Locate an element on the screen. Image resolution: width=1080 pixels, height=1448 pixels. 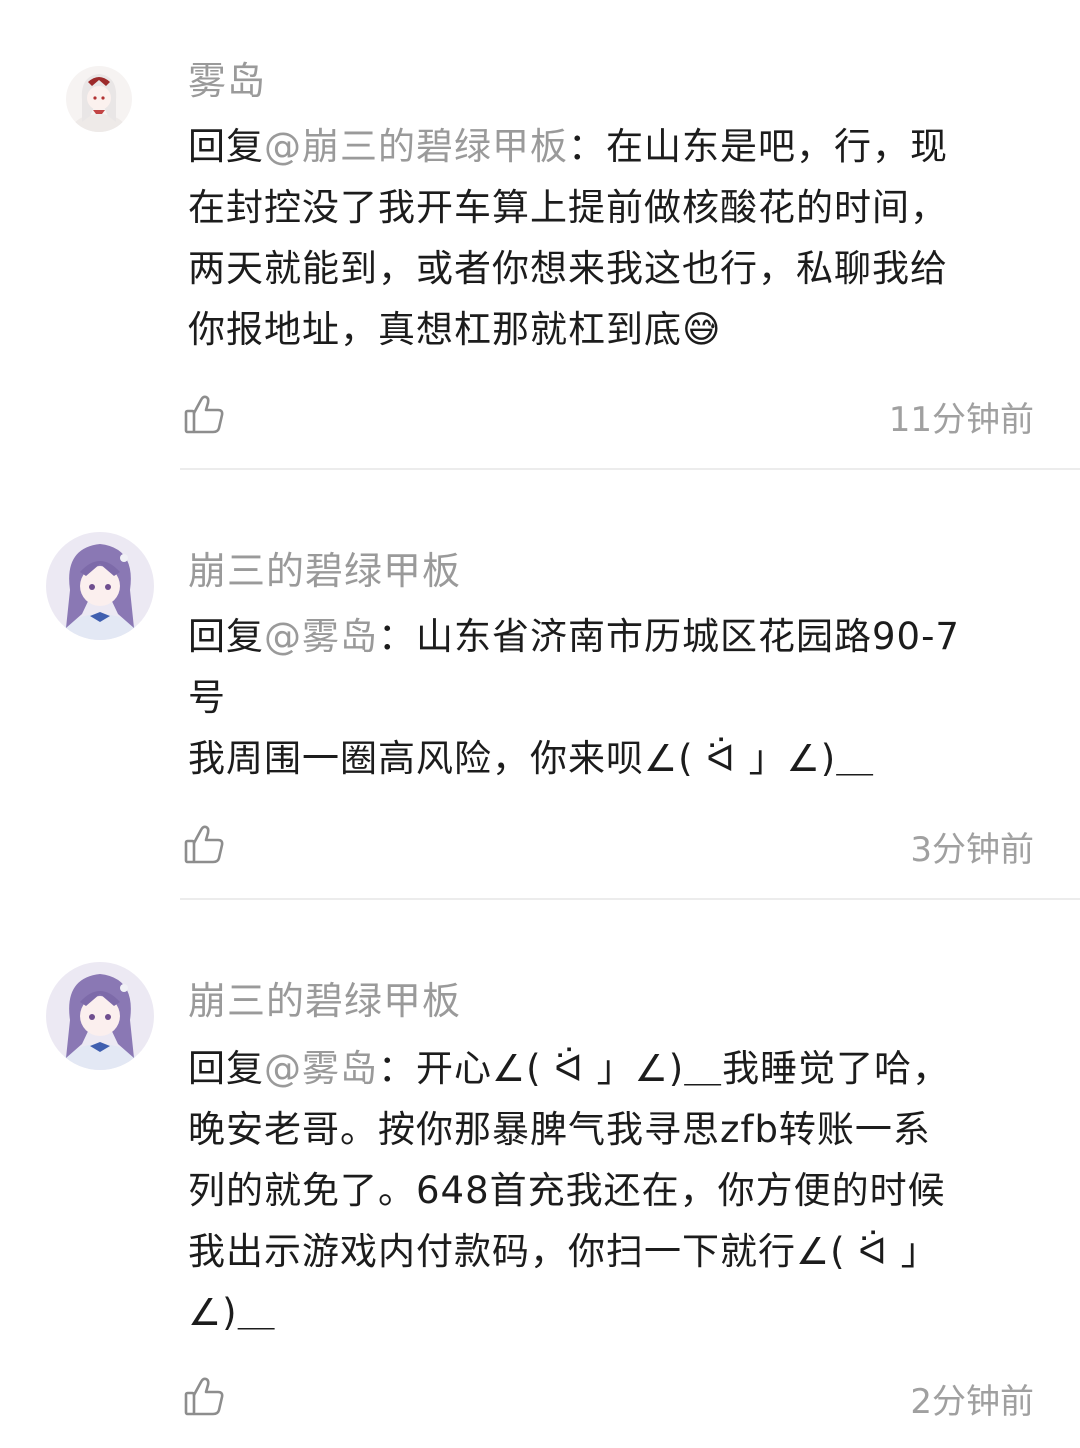
comment-line: 晚安老哥。按你那暴脾气我寻思zfb转账一系 is located at coordinates (559, 1129).